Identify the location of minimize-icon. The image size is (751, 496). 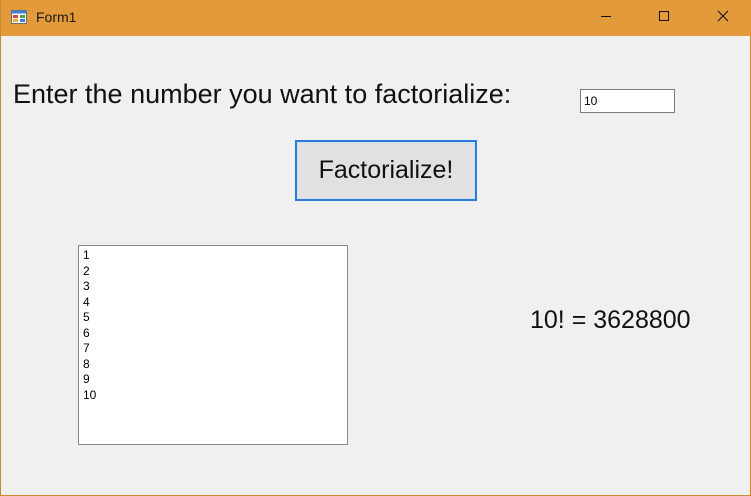
(606, 18).